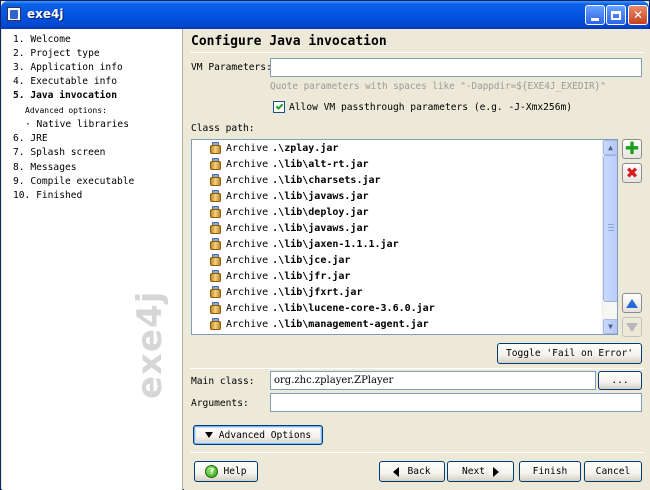 The width and height of the screenshot is (650, 490). I want to click on step-compile-executable: 9. Compile executable, so click(73, 181).